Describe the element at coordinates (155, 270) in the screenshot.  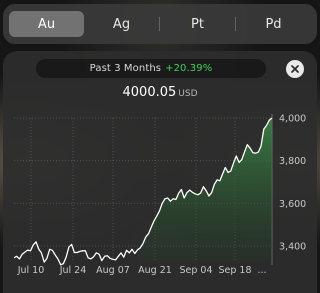
I see `x-tick-label: Aug 21` at that location.